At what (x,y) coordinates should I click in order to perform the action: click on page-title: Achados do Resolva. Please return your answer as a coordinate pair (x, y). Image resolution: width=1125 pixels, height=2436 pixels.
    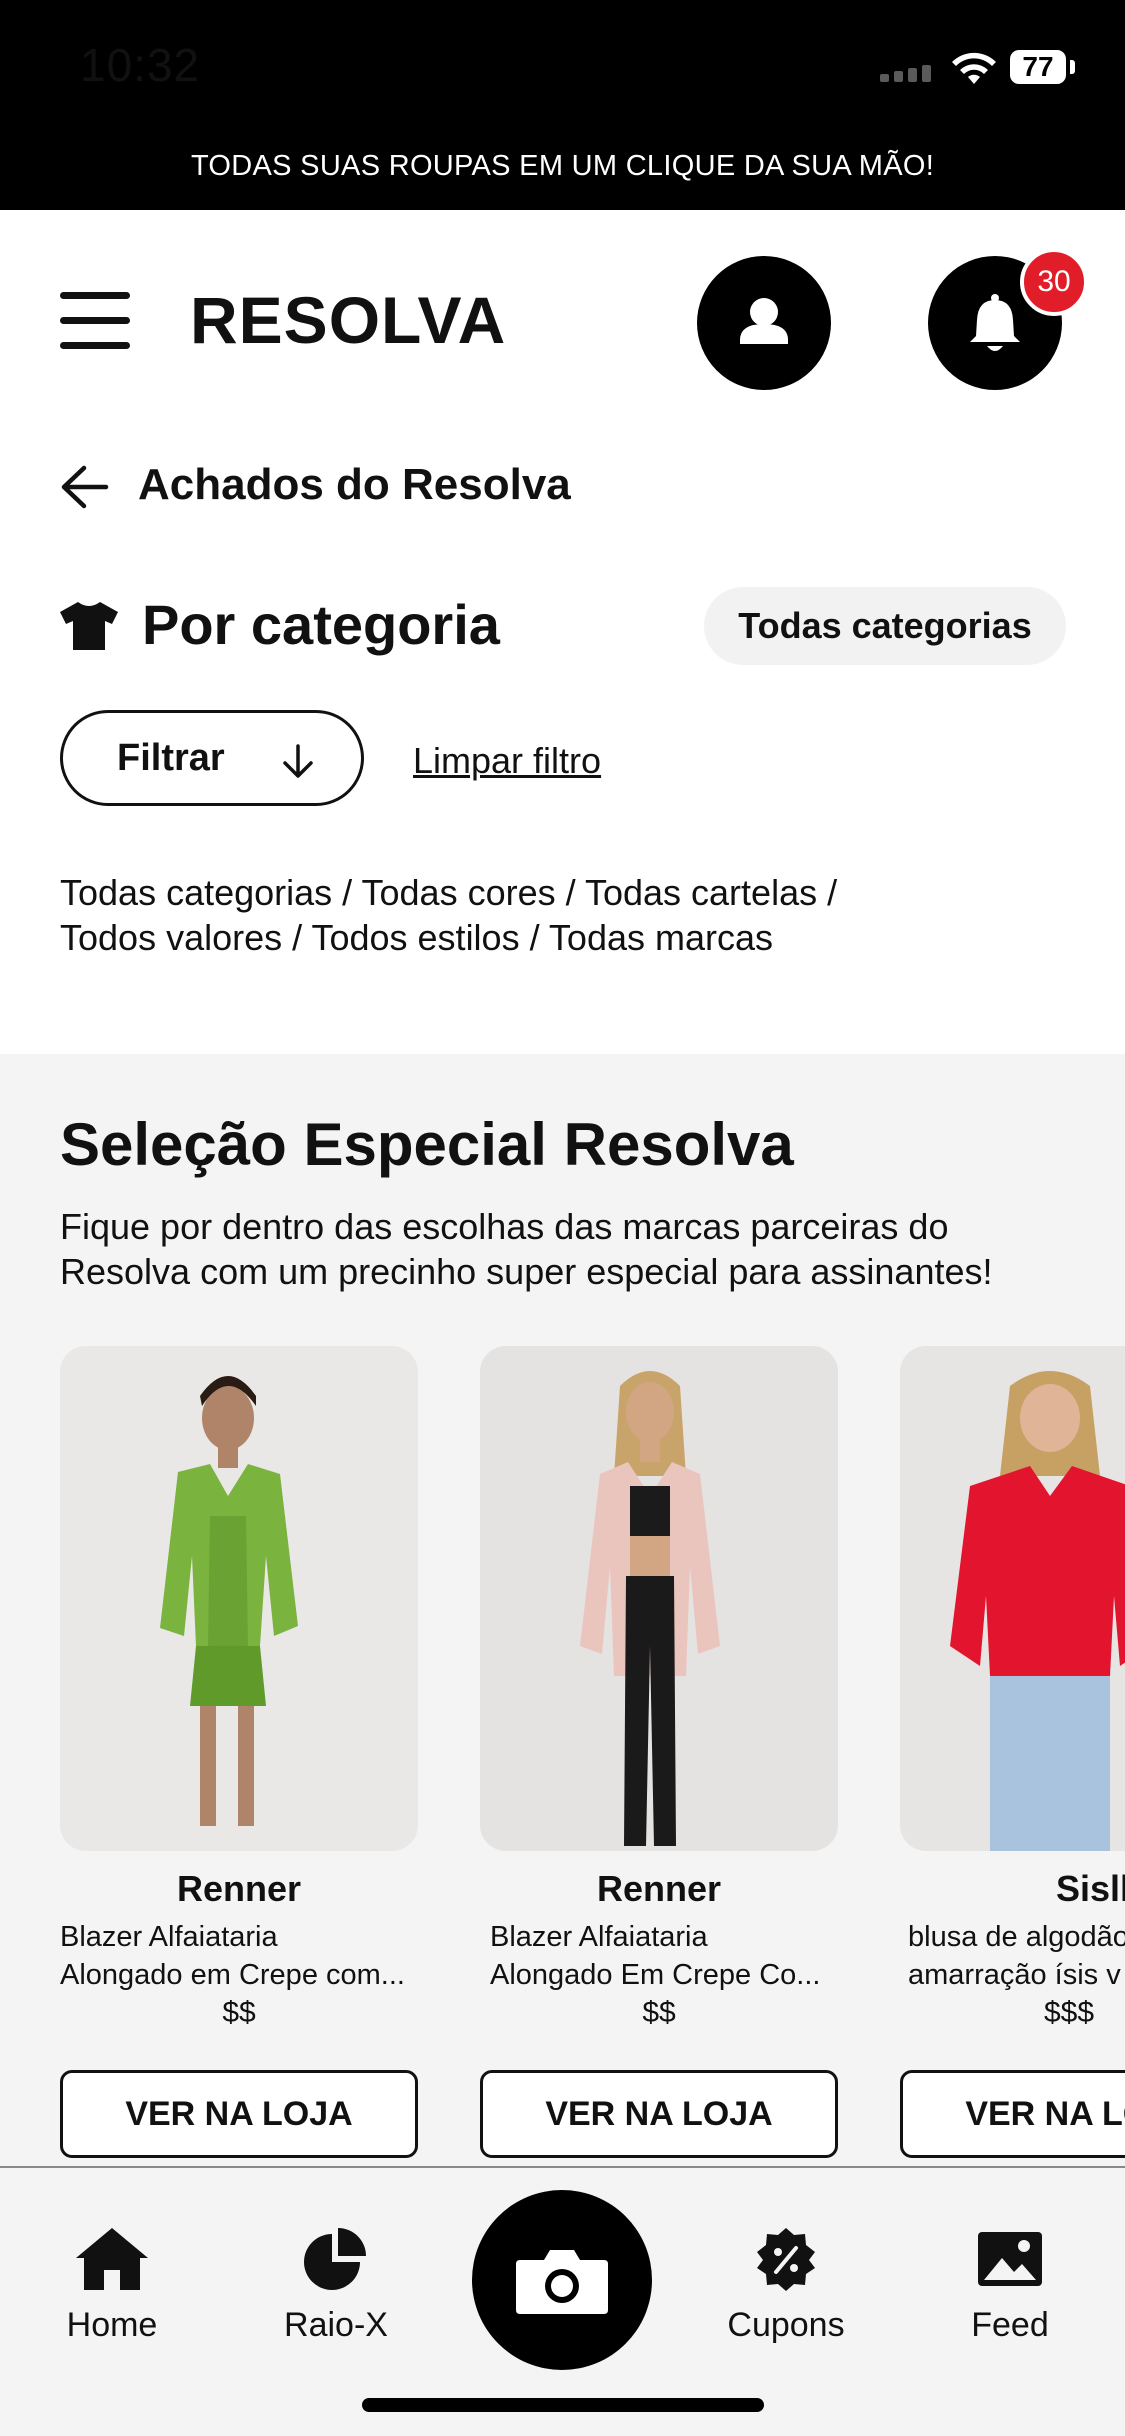
    Looking at the image, I should click on (354, 484).